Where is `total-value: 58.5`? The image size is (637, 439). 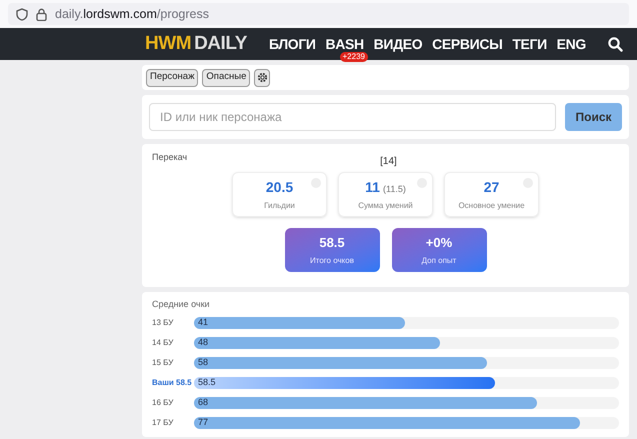 total-value: 58.5 is located at coordinates (332, 243).